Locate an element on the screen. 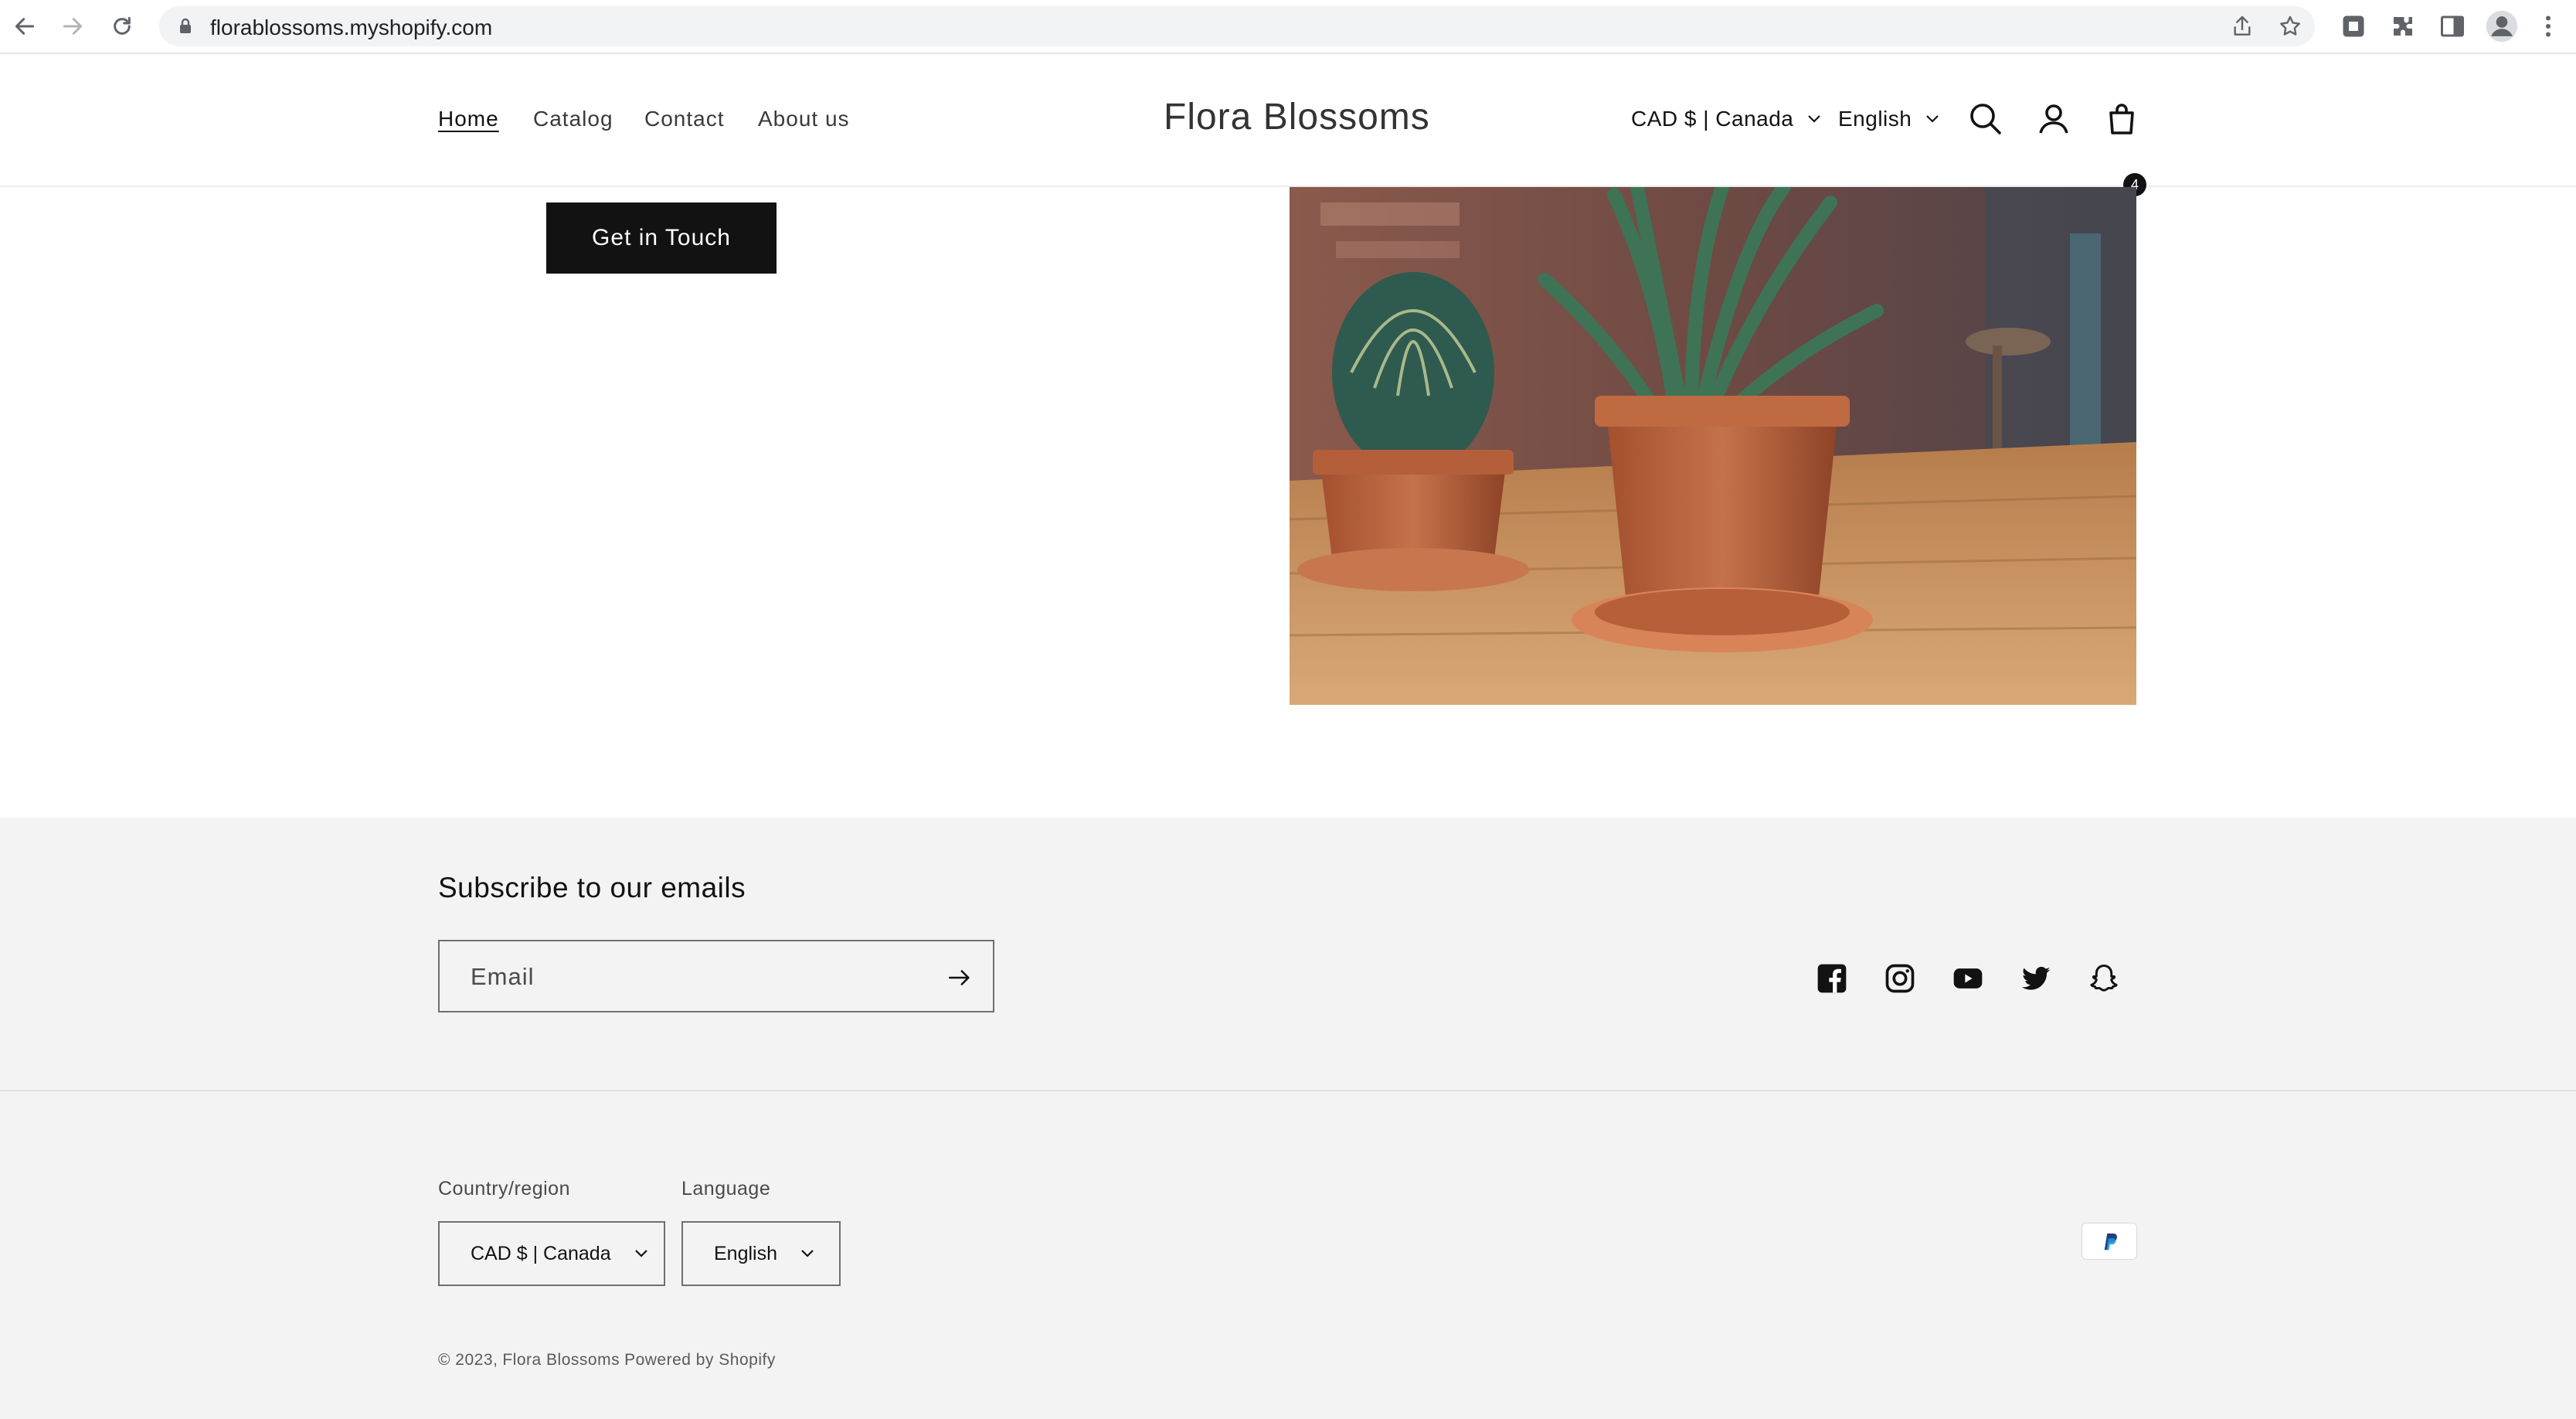  reload-button is located at coordinates (122, 26).